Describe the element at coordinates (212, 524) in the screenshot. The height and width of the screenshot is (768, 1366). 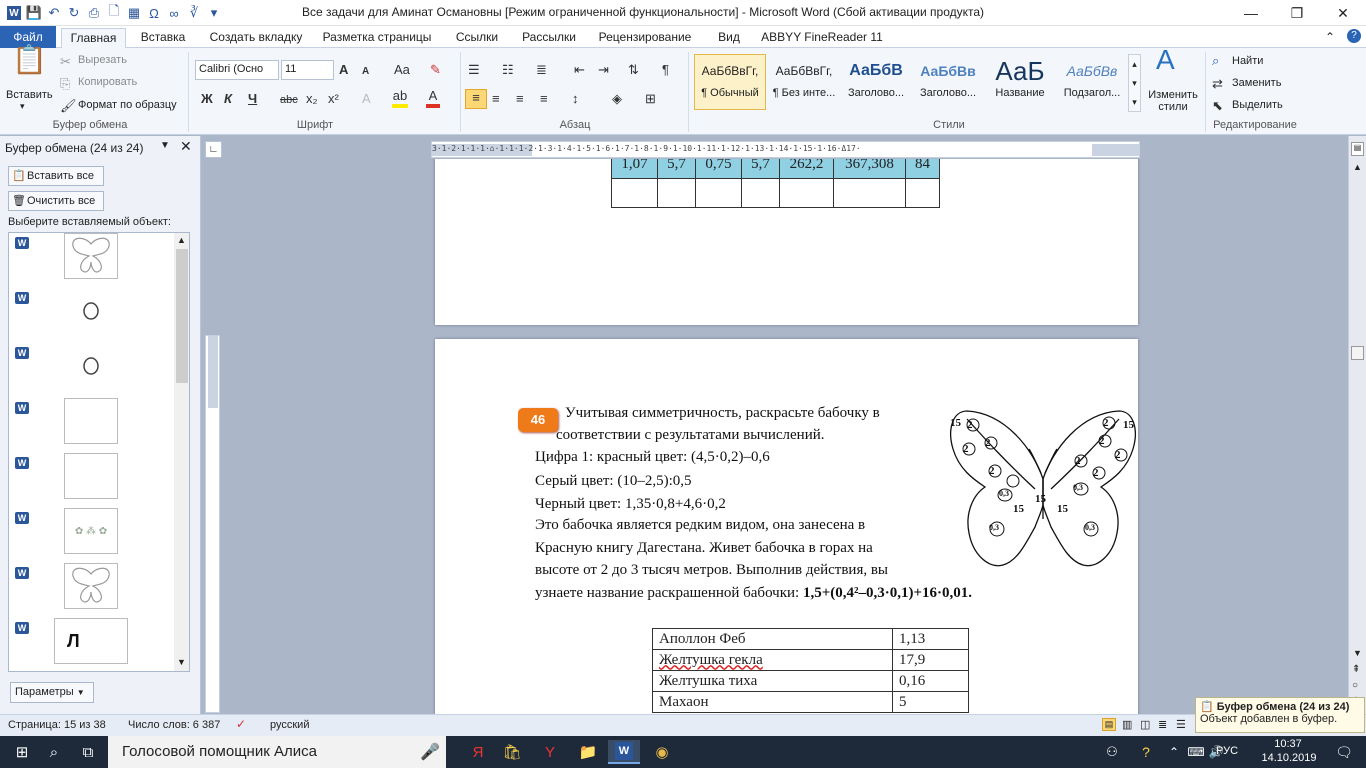
I see `vertical-ruler` at that location.